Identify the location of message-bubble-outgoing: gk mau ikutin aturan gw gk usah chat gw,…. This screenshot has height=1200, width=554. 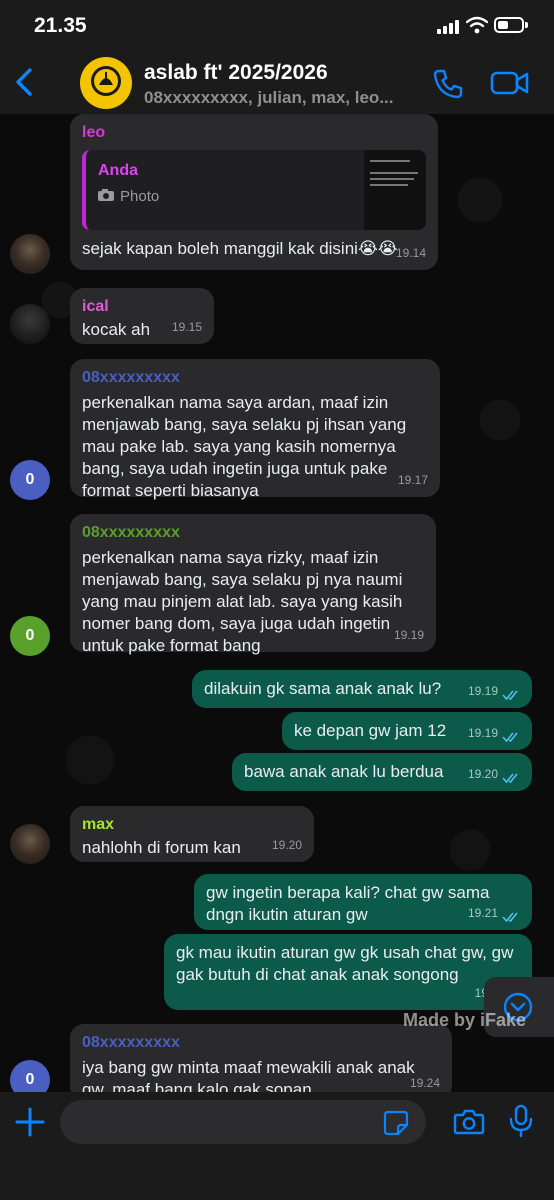
(348, 972).